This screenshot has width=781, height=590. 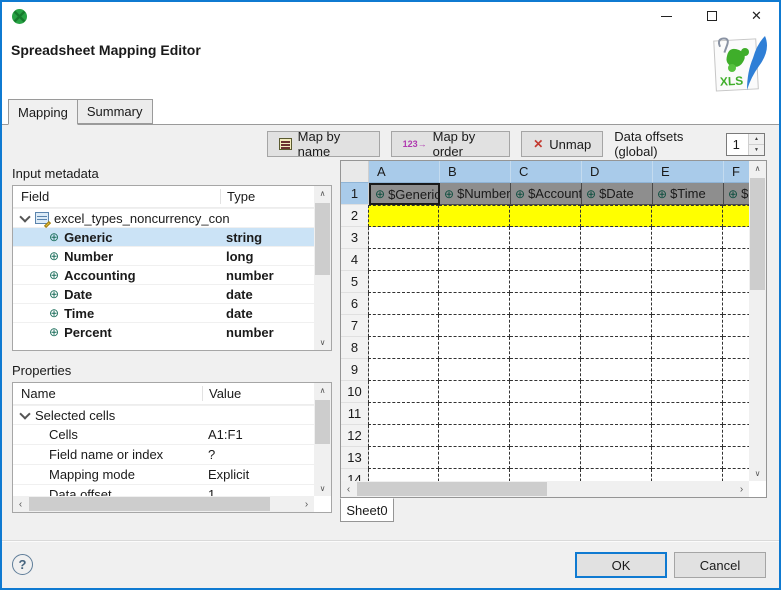 I want to click on column-header: E, so click(x=688, y=172).